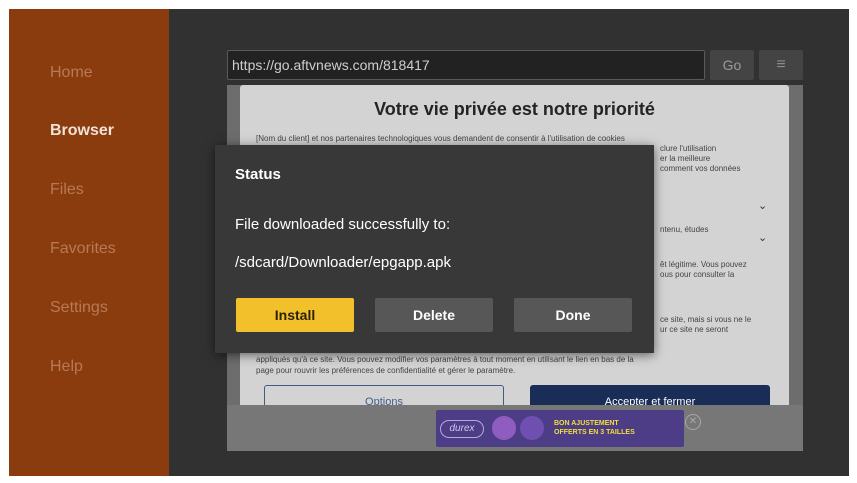 This screenshot has height=483, width=857. Describe the element at coordinates (514, 109) in the screenshot. I see `privacy-title: Votre vie privée est notre priorité` at that location.